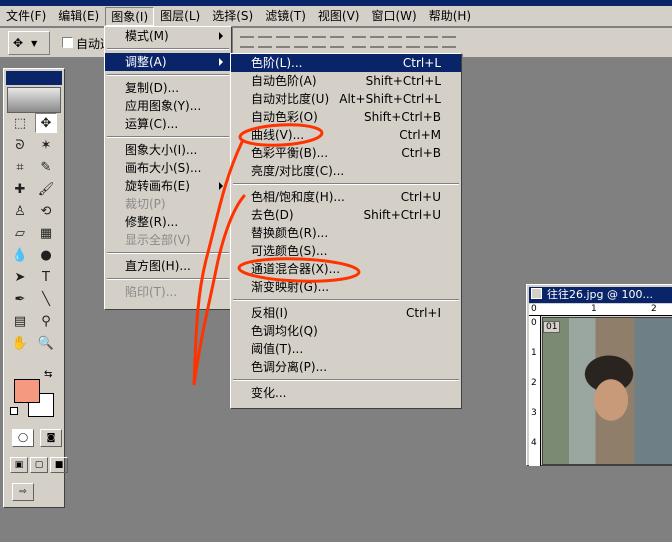 The width and height of the screenshot is (672, 542). Describe the element at coordinates (377, 42) in the screenshot. I see `distribute-middle-icon` at that location.